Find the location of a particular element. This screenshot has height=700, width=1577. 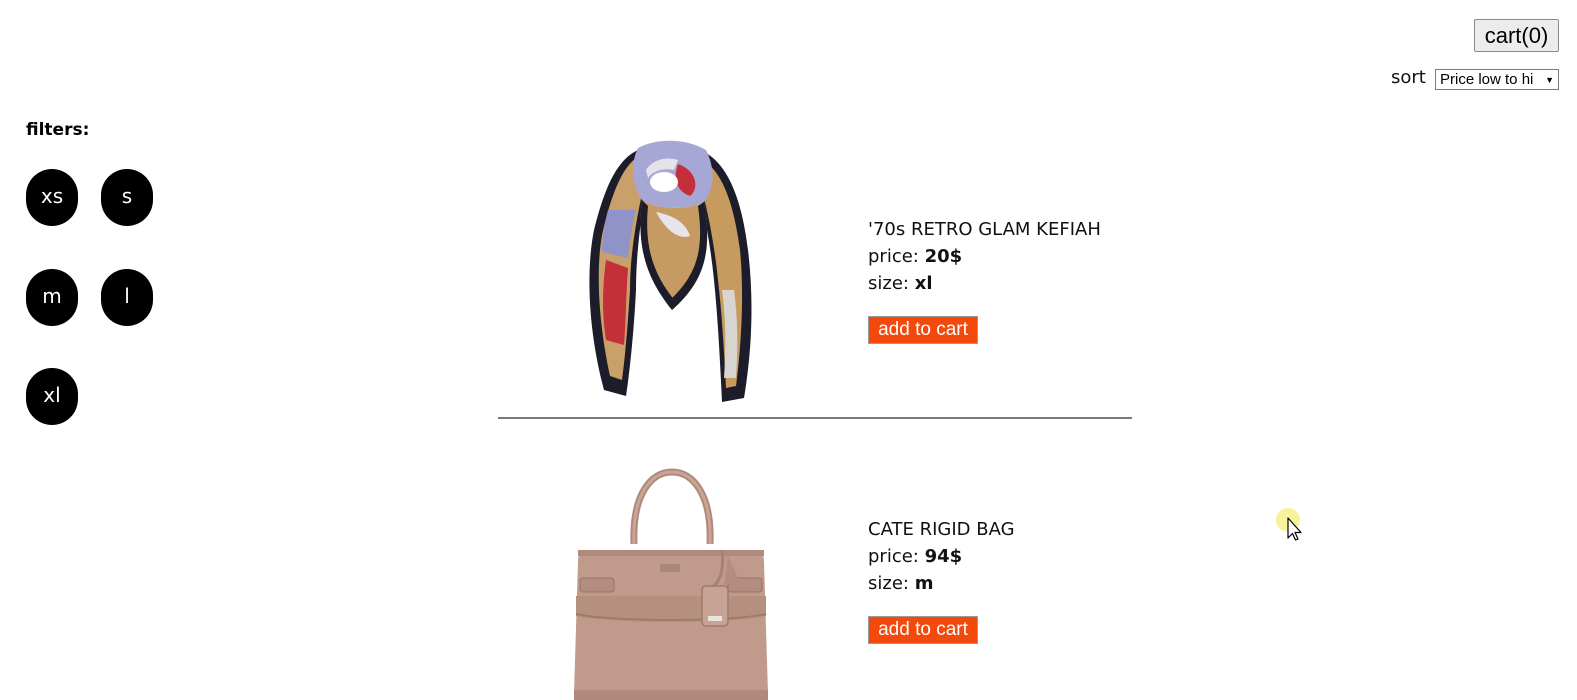

product-divider is located at coordinates (815, 418).